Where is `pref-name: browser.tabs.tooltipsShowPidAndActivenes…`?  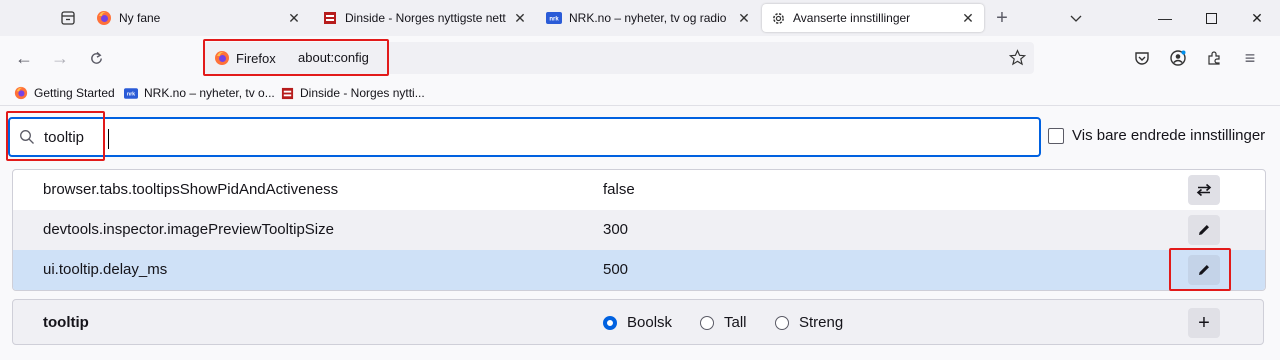 pref-name: browser.tabs.tooltipsShowPidAndActivenes… is located at coordinates (191, 189).